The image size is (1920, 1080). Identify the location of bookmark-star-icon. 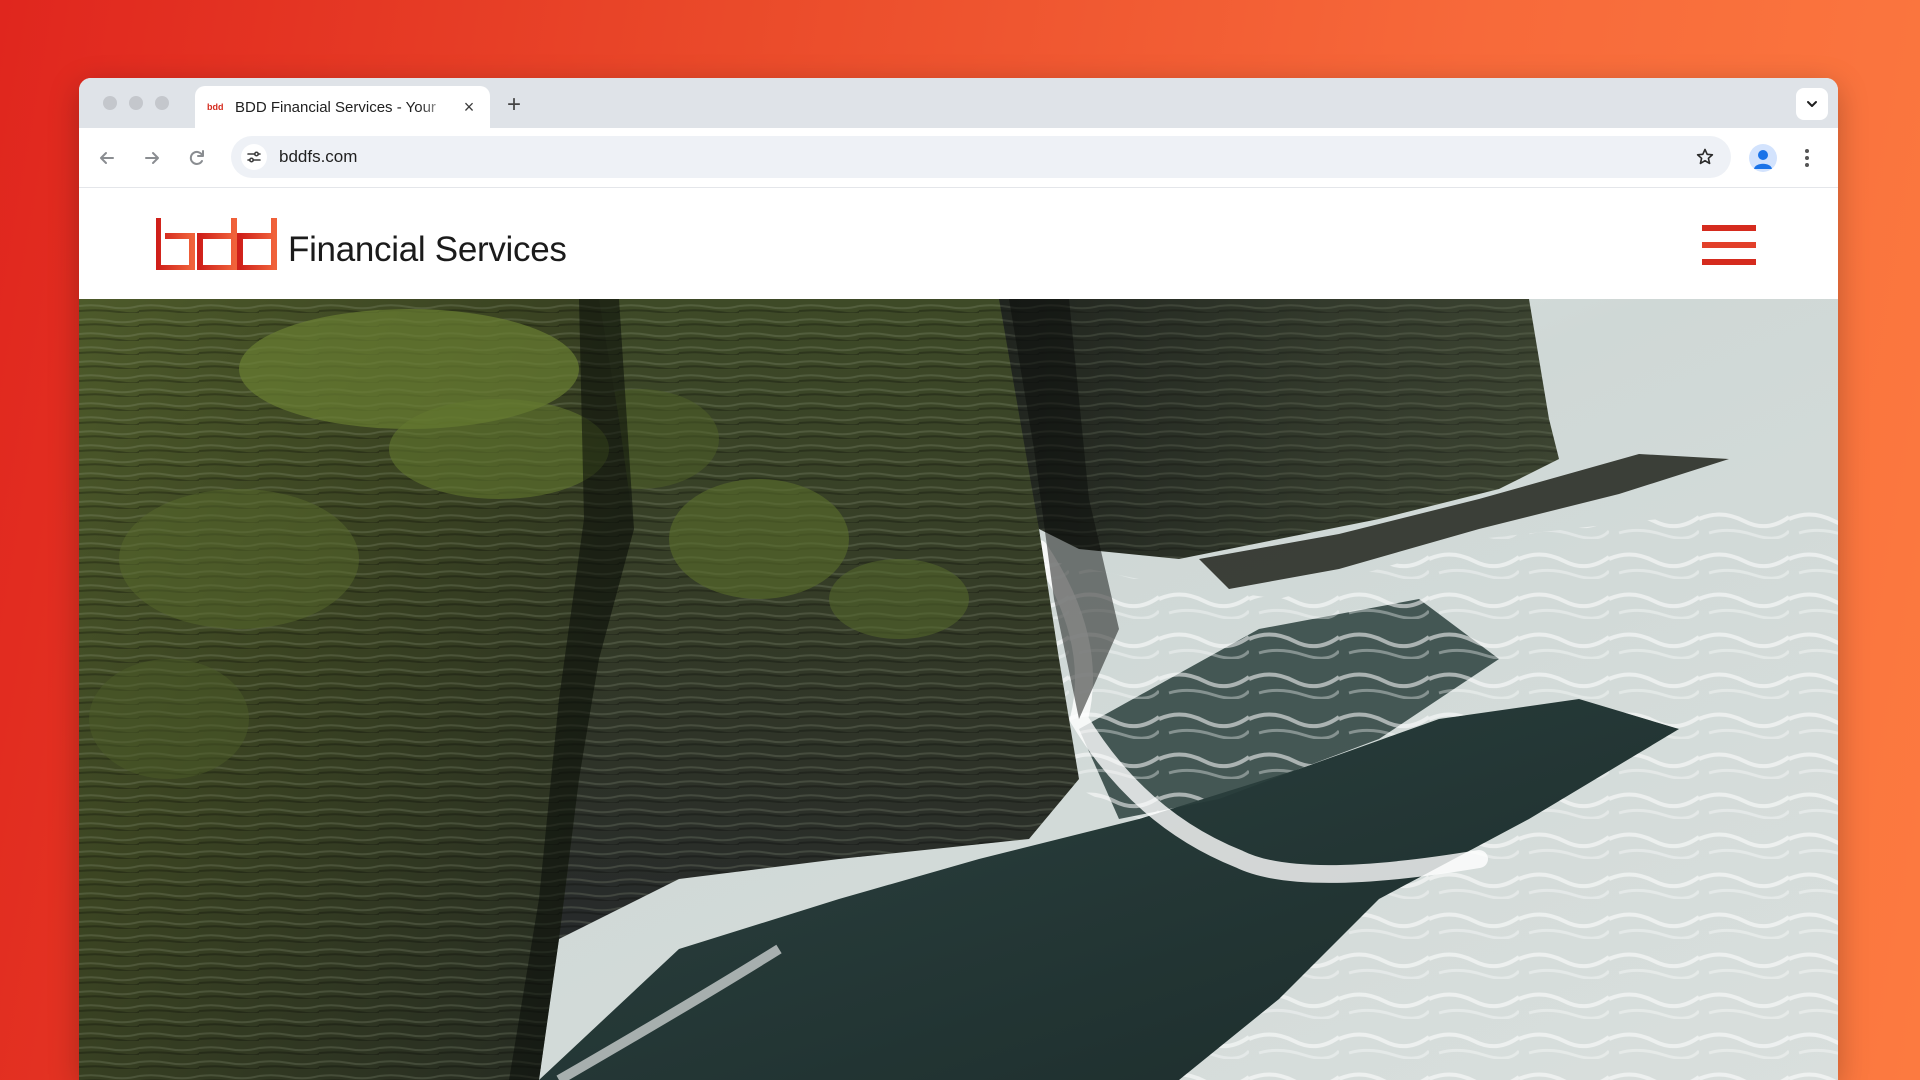
(1705, 157).